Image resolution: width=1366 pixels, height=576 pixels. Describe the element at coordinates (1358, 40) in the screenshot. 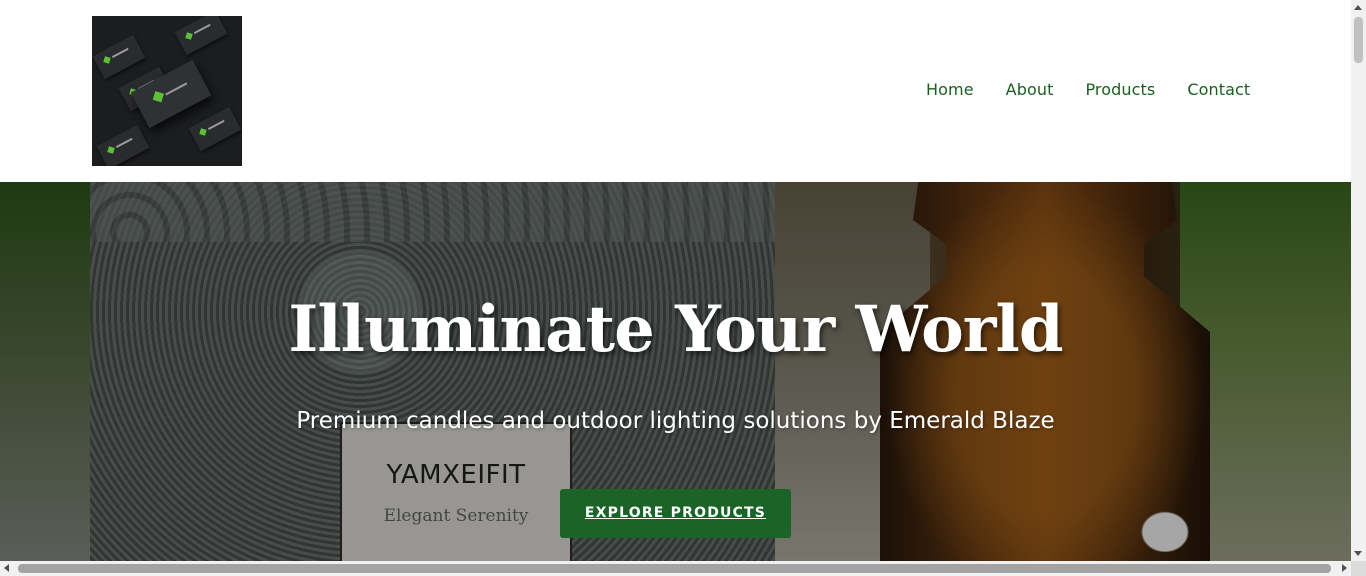

I see `vertical-scroll-thumb` at that location.